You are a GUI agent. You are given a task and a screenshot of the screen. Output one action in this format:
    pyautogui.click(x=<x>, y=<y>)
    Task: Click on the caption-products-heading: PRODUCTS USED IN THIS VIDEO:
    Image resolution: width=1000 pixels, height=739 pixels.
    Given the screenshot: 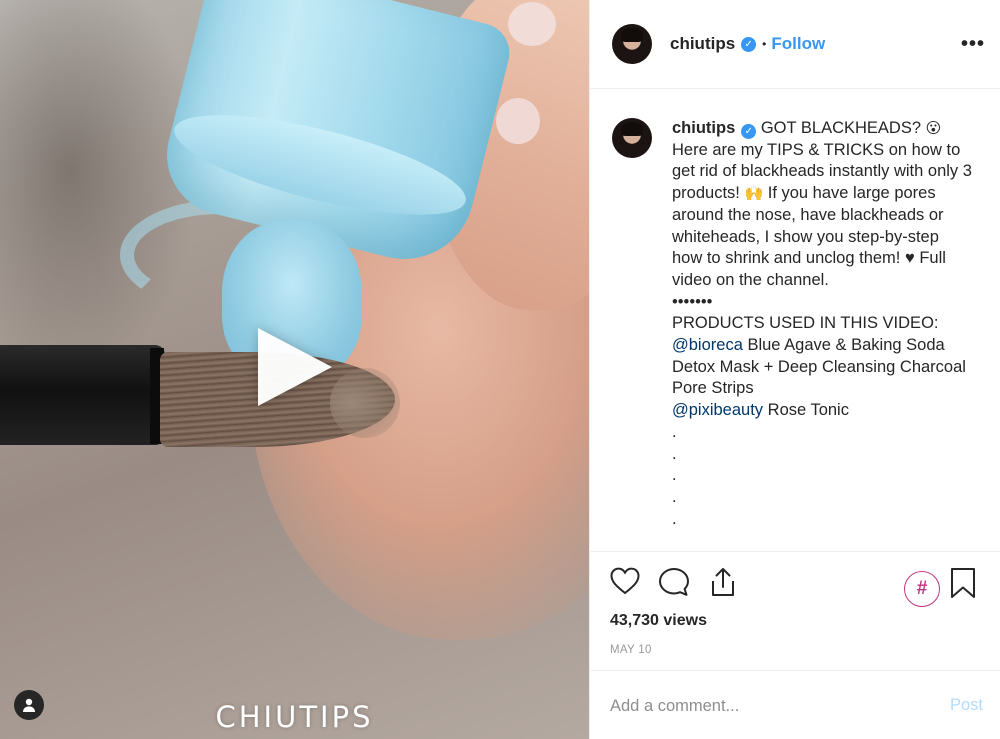 What is the action you would take?
    pyautogui.click(x=805, y=323)
    